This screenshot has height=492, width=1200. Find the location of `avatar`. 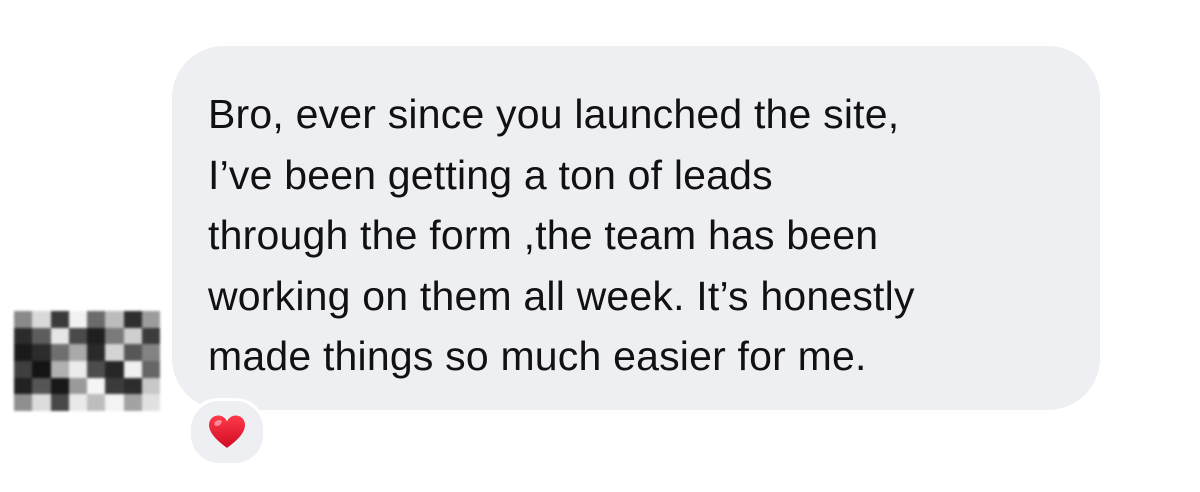

avatar is located at coordinates (87, 361).